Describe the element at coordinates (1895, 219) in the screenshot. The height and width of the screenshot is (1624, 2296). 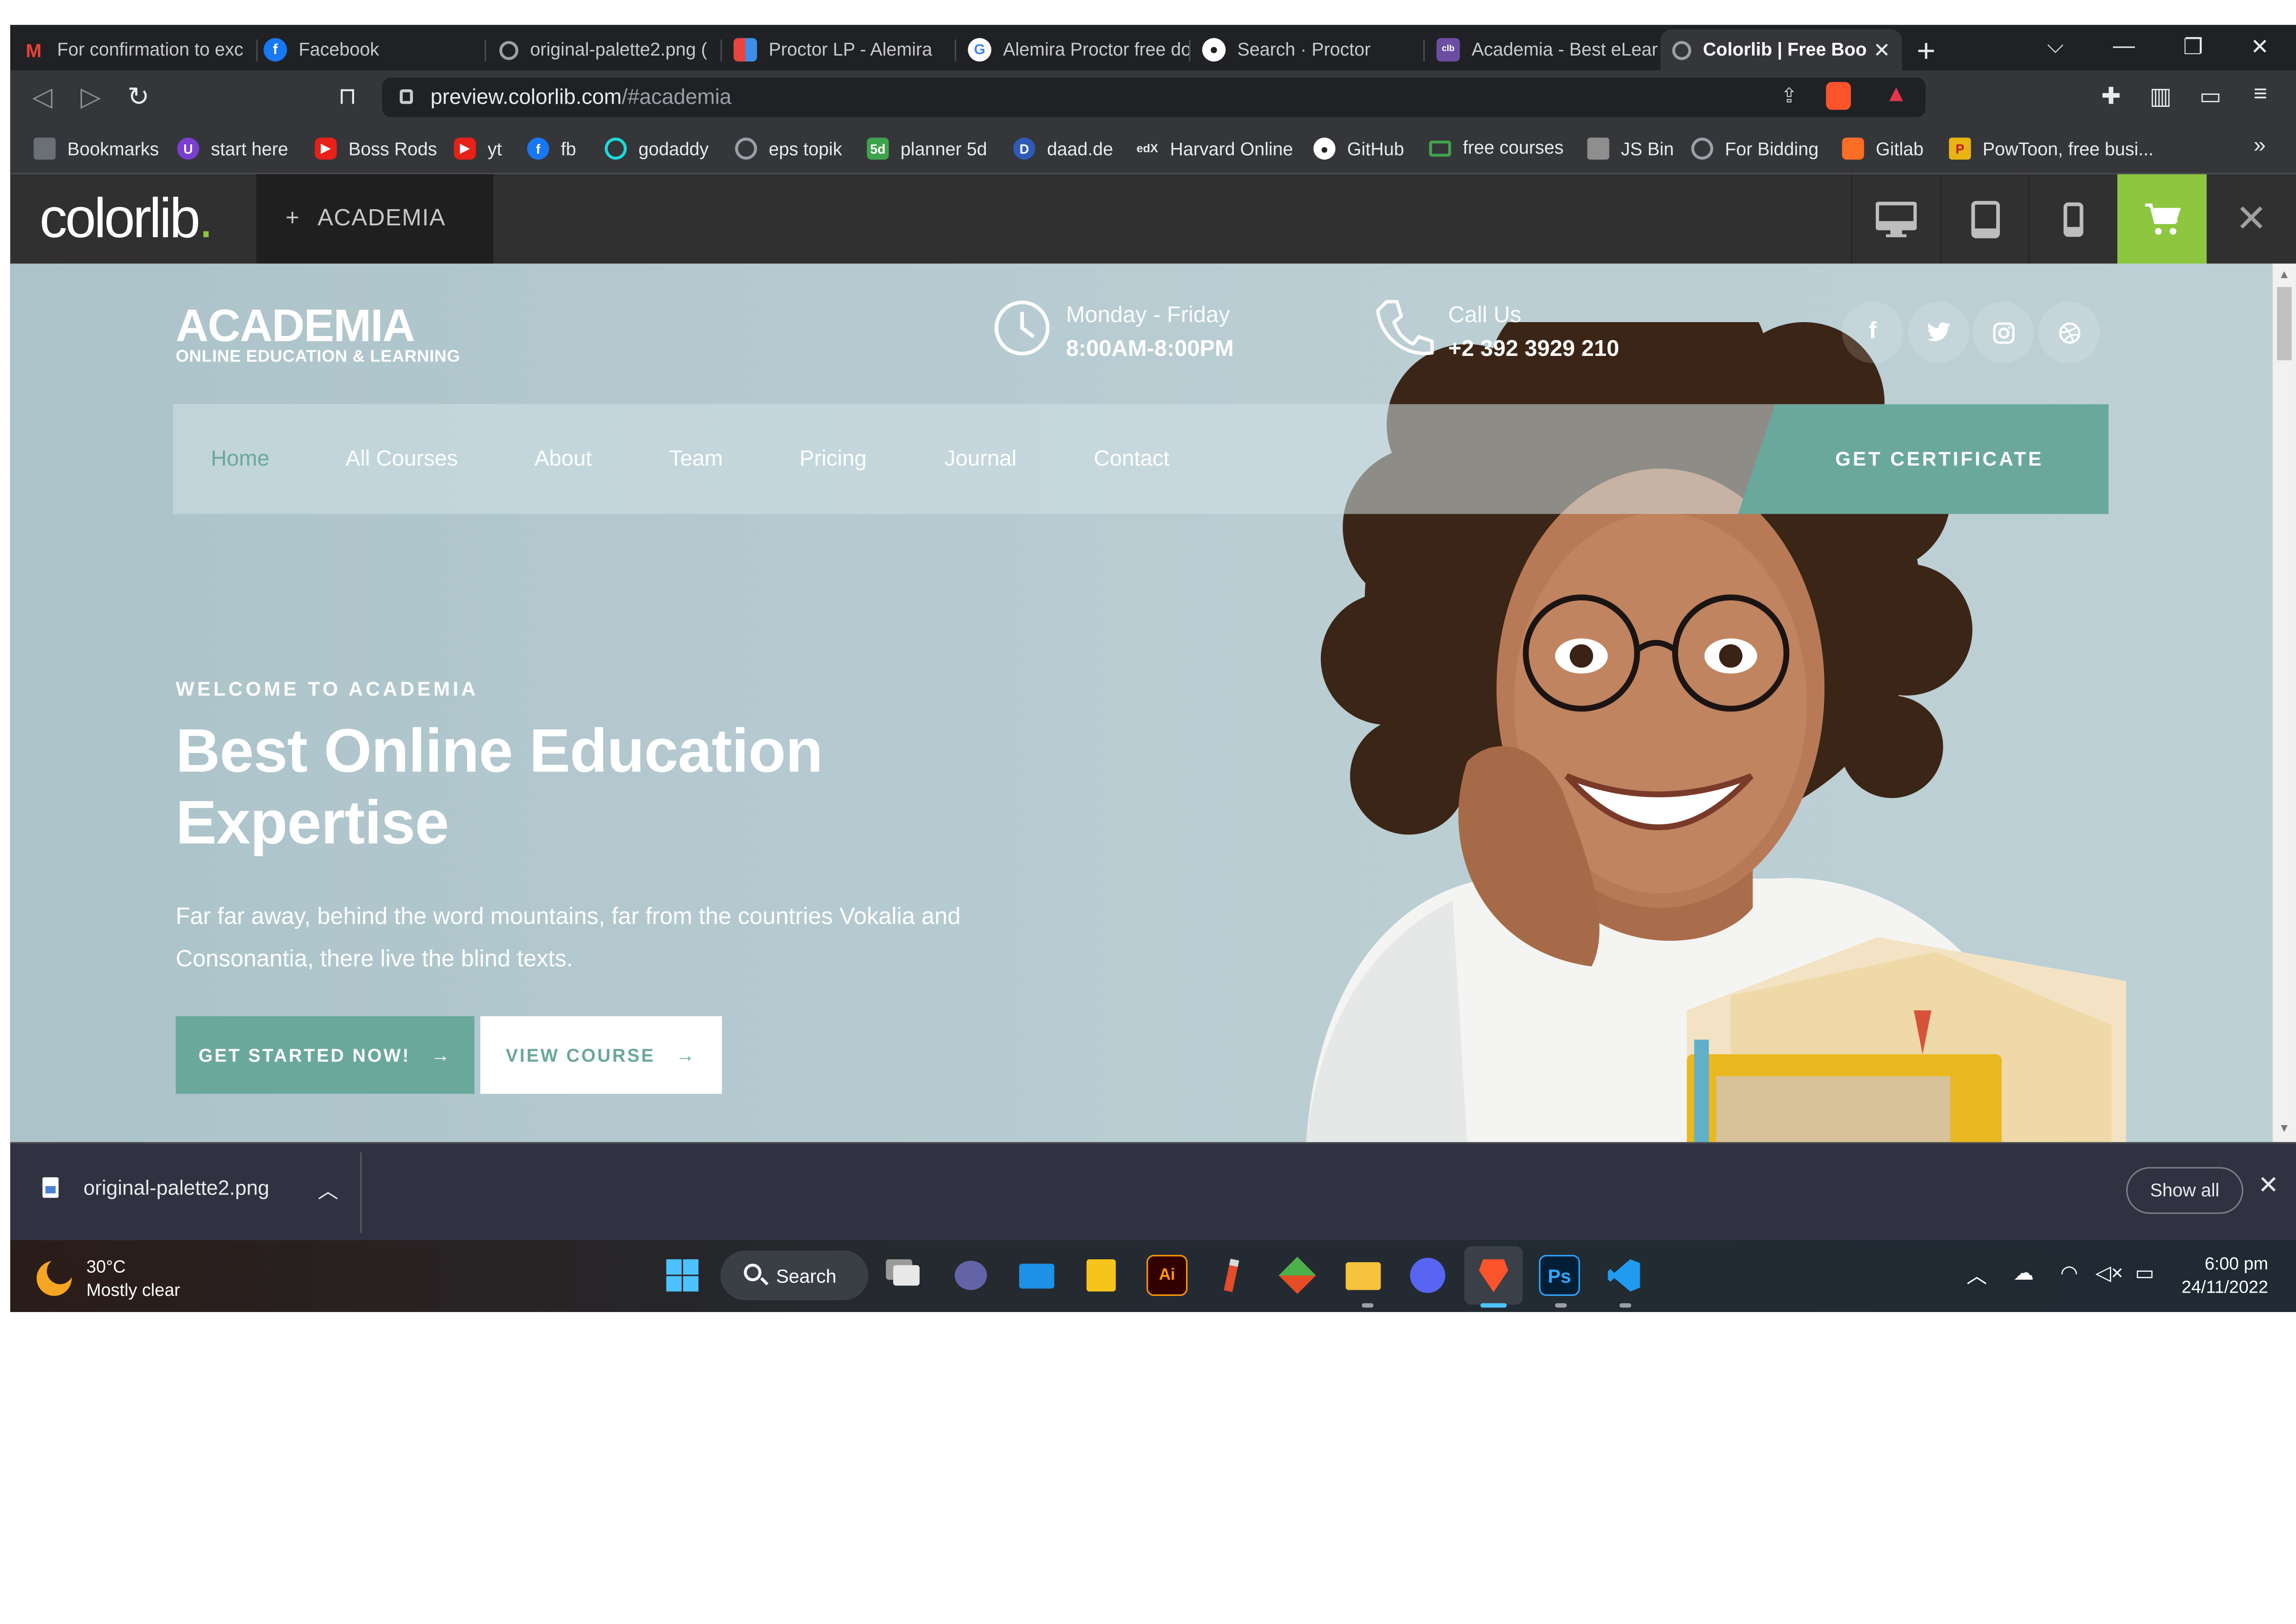
I see `desktop-view-button` at that location.